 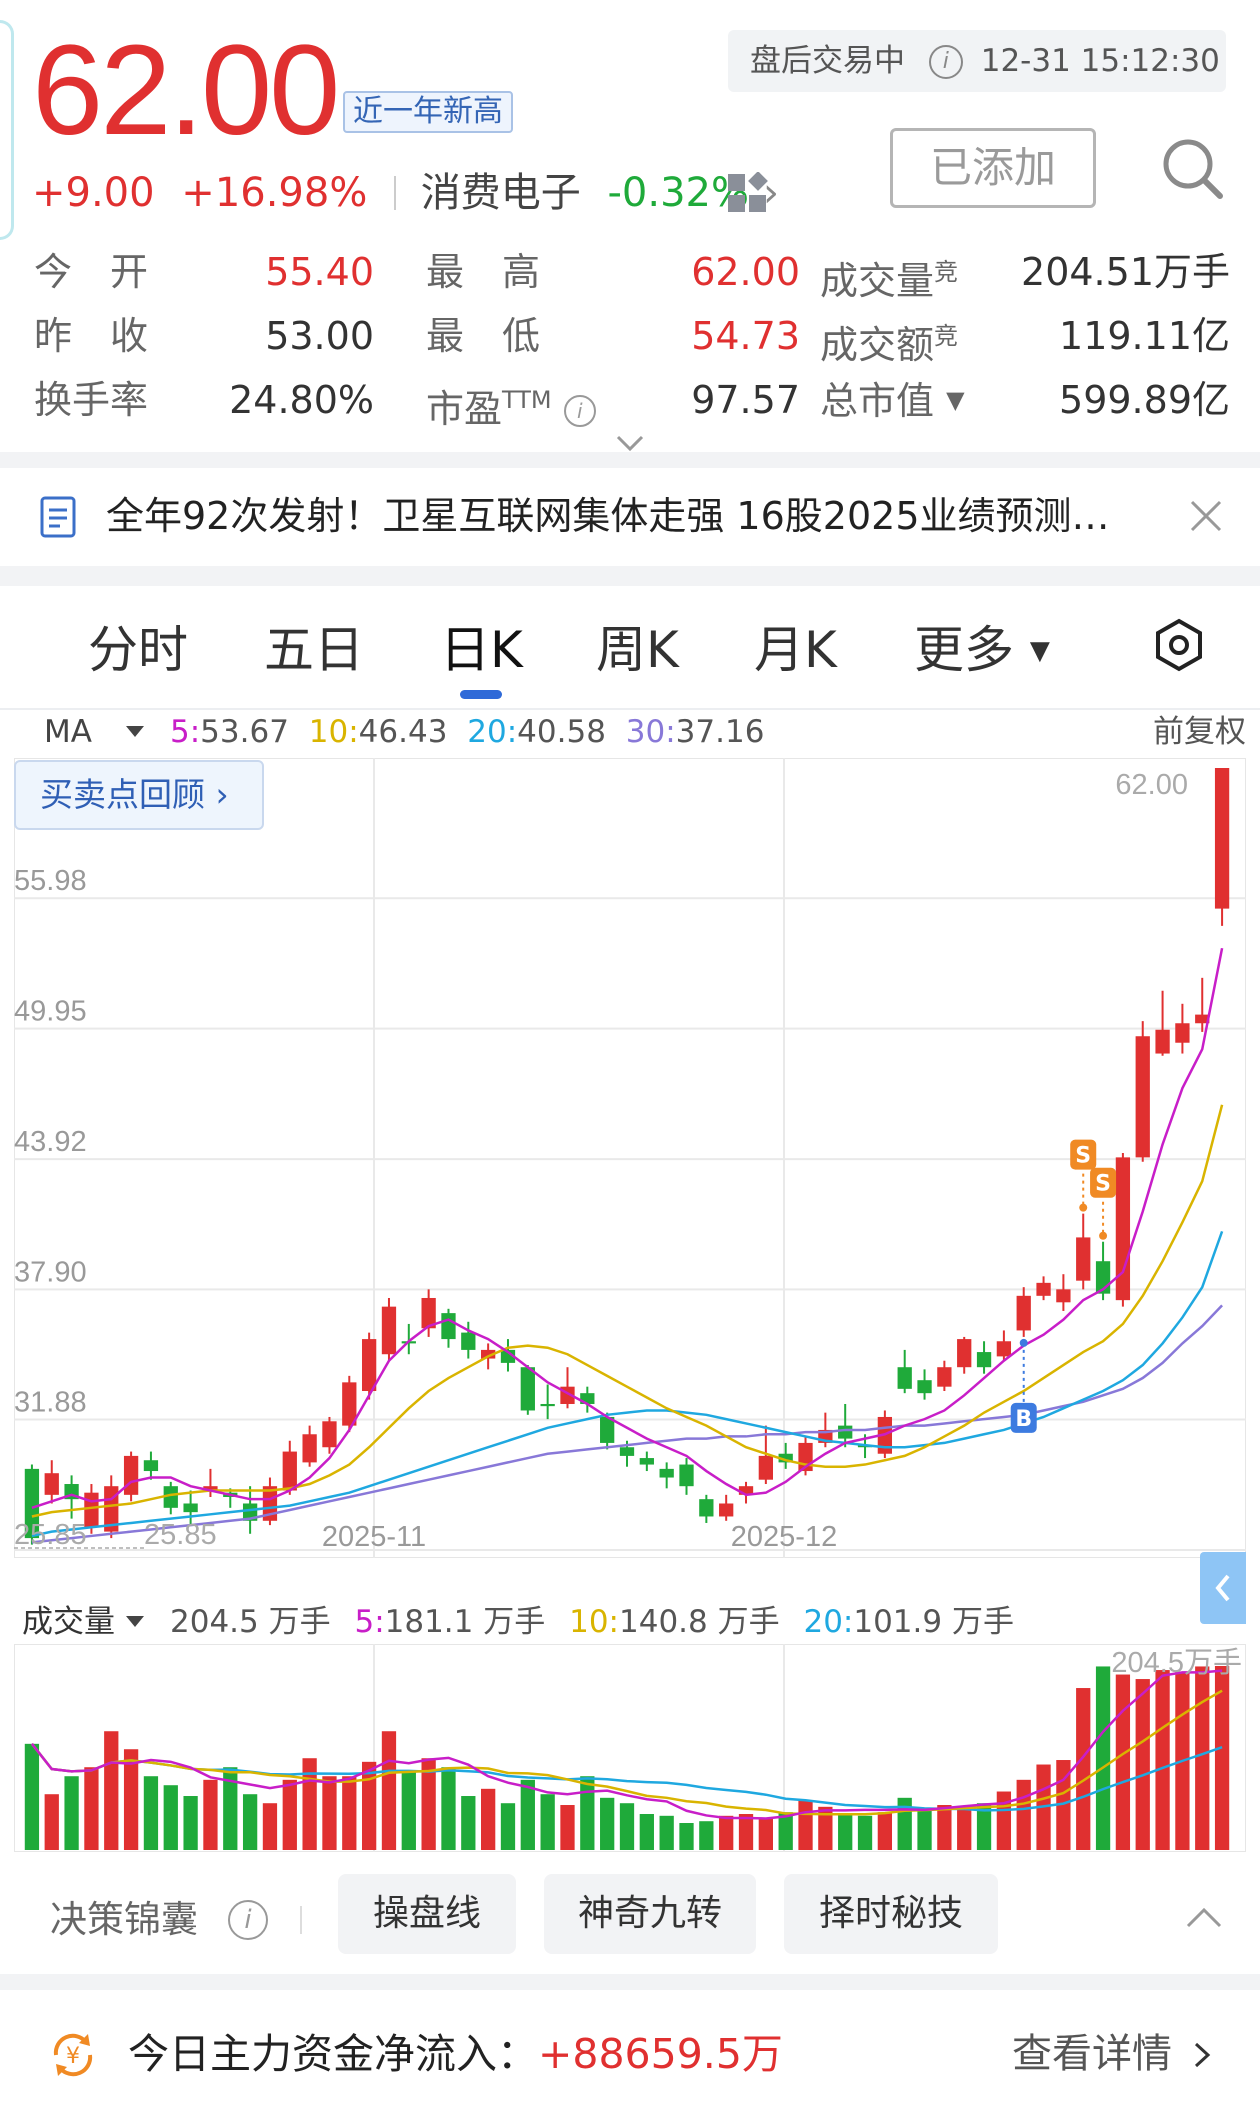 What do you see at coordinates (982, 650) in the screenshot?
I see `tab-more: 更多 ▼` at bounding box center [982, 650].